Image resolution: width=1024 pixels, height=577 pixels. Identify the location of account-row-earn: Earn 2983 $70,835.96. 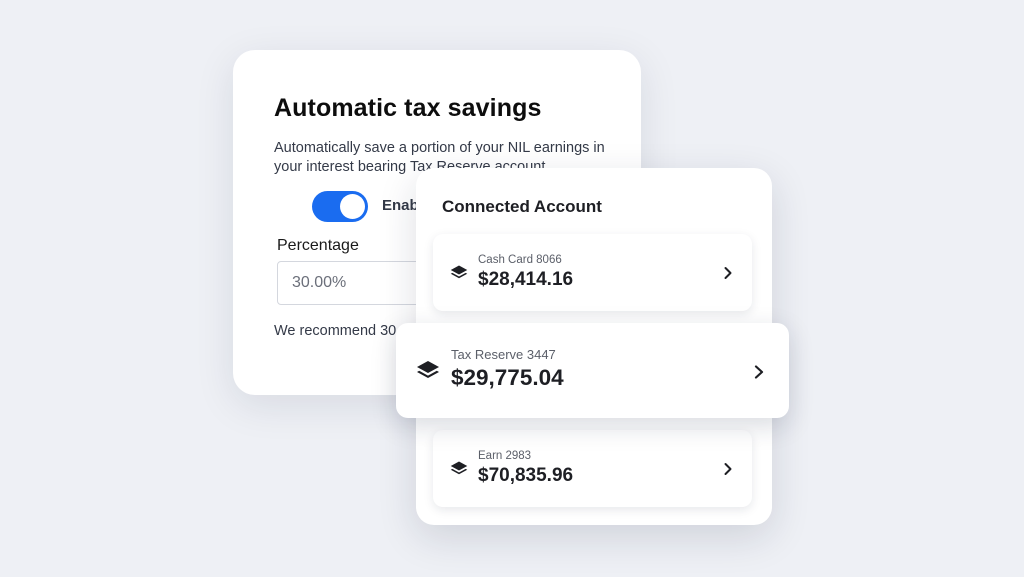
(592, 468).